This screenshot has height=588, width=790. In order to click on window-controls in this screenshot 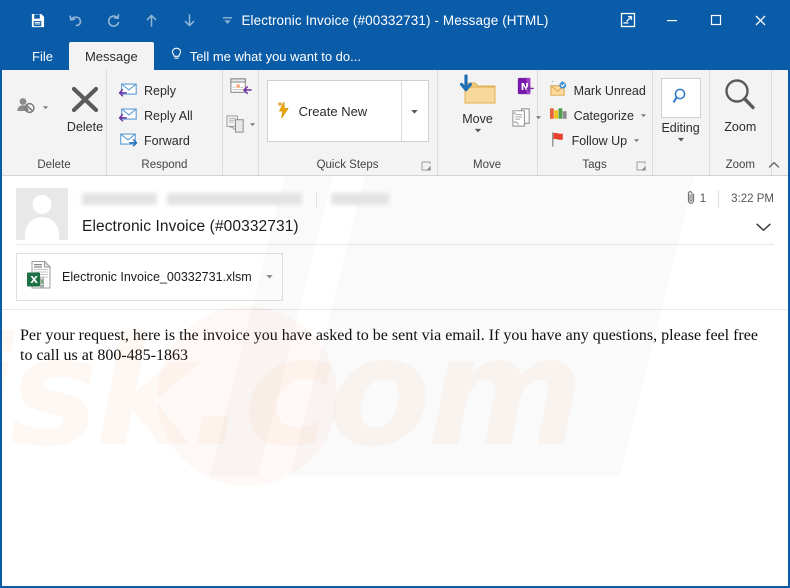, I will do `click(694, 20)`.